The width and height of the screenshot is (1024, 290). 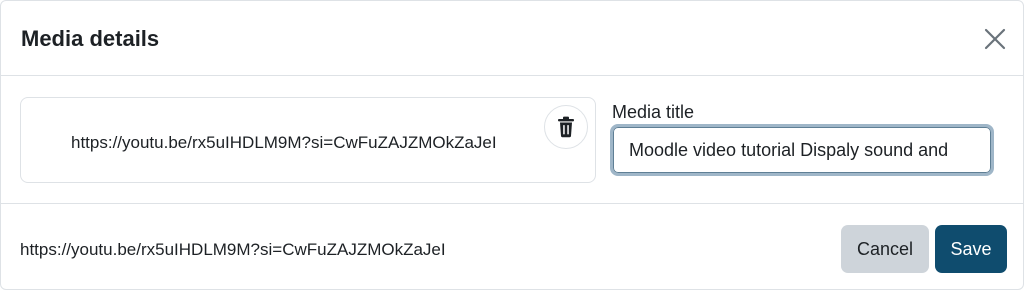 What do you see at coordinates (653, 112) in the screenshot?
I see `media-title-label: Media title` at bounding box center [653, 112].